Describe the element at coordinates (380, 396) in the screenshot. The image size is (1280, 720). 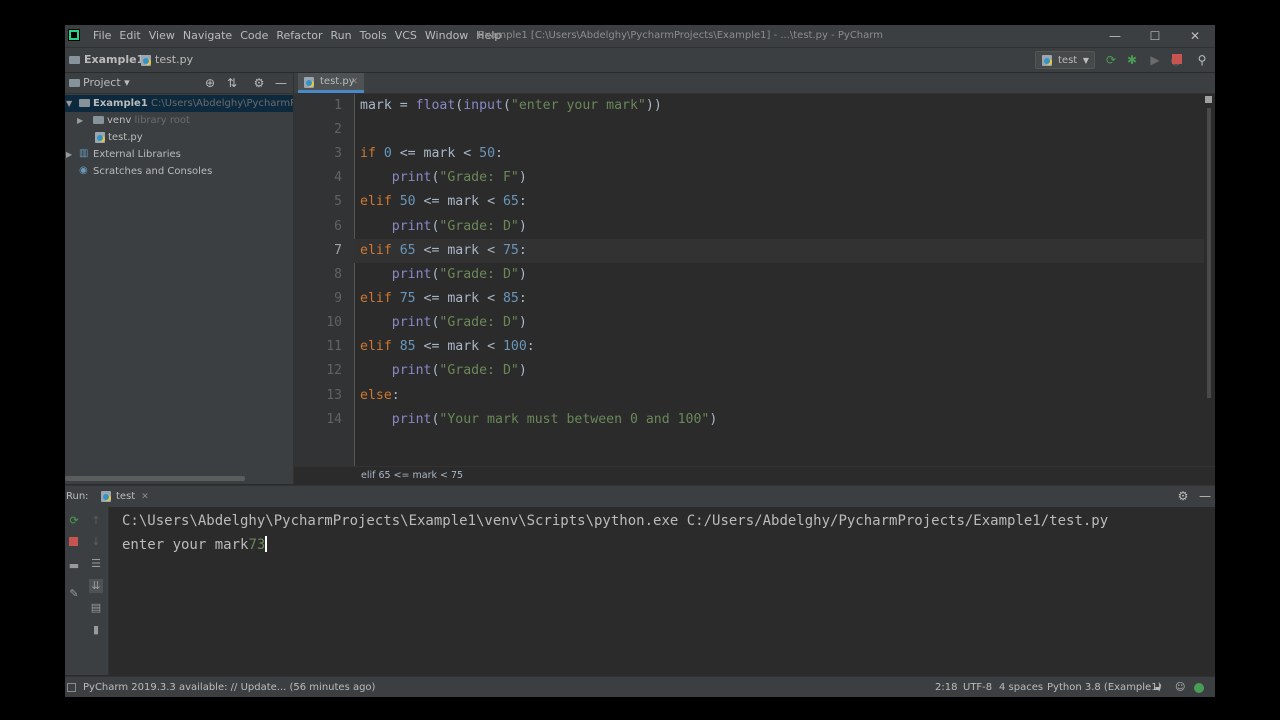
I see `code-line: else:` at that location.